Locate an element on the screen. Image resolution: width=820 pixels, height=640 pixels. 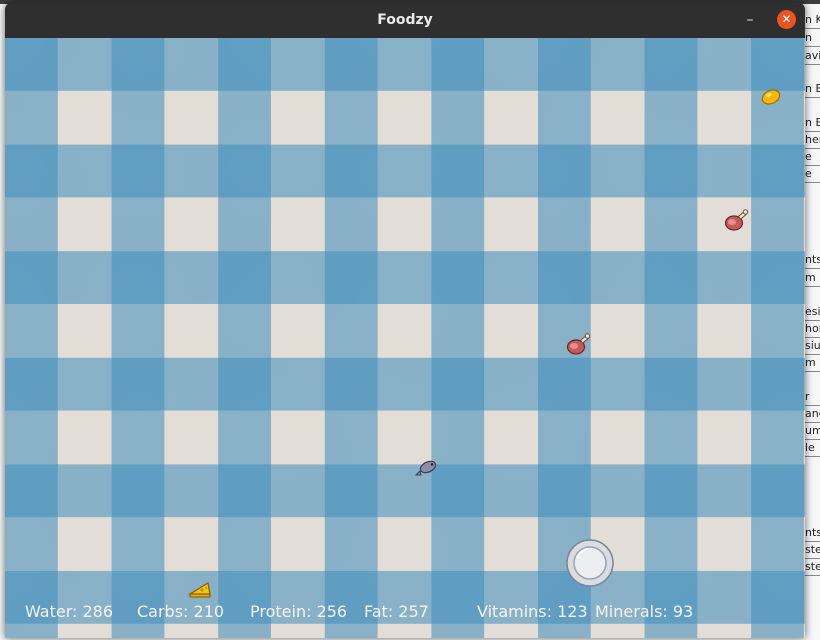
carbs-stat: Carbs: 210 is located at coordinates (181, 611).